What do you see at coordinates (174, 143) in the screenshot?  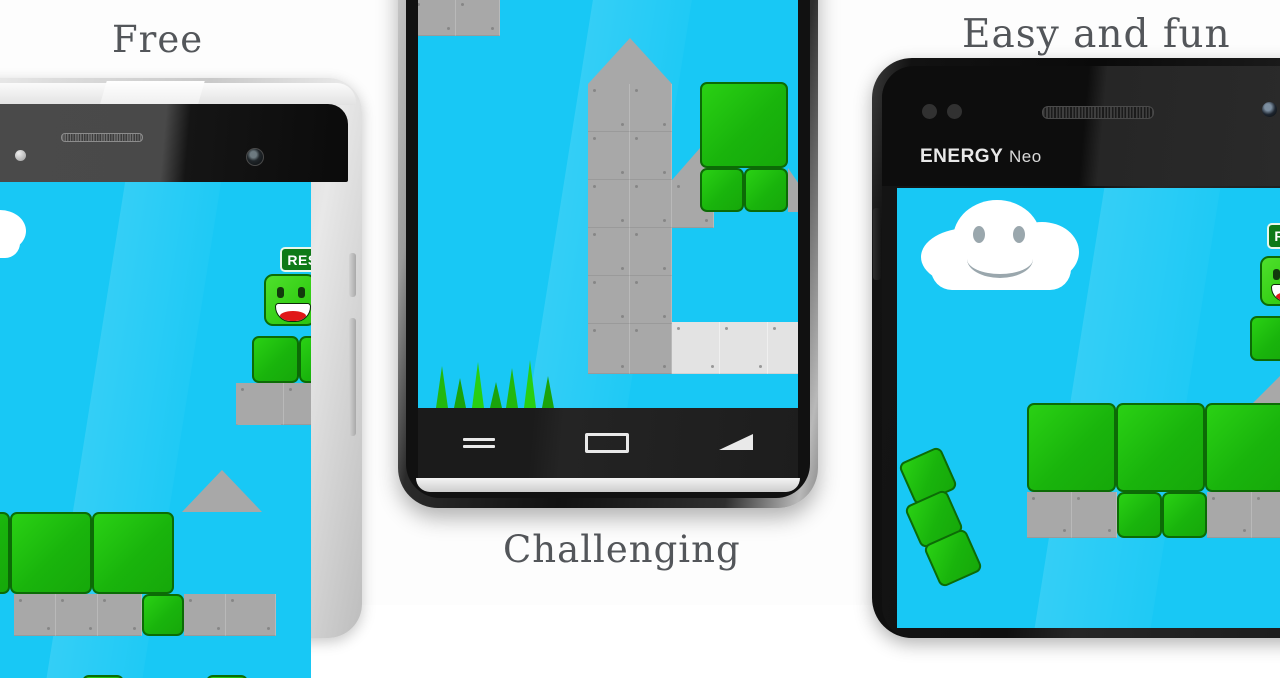 I see `phone-left-bezel` at bounding box center [174, 143].